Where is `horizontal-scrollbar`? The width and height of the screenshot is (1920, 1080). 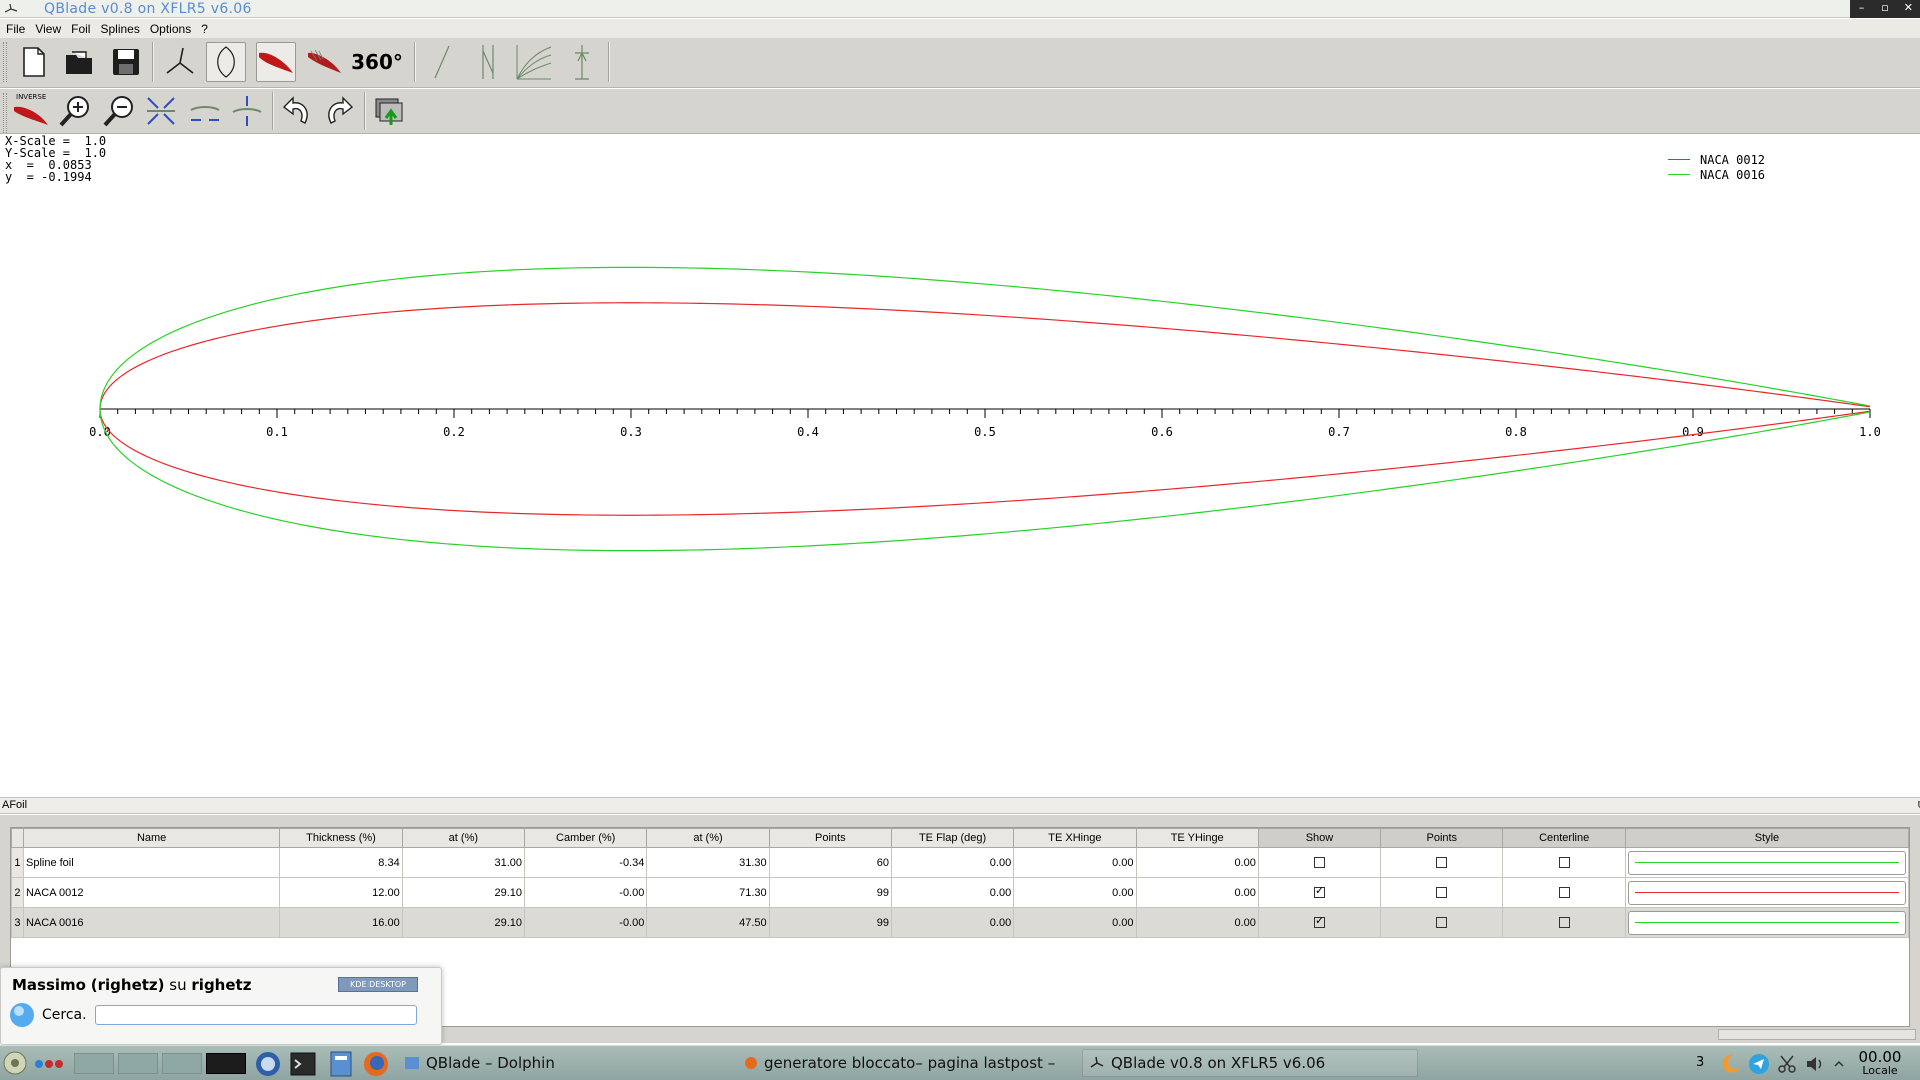 horizontal-scrollbar is located at coordinates (1817, 1034).